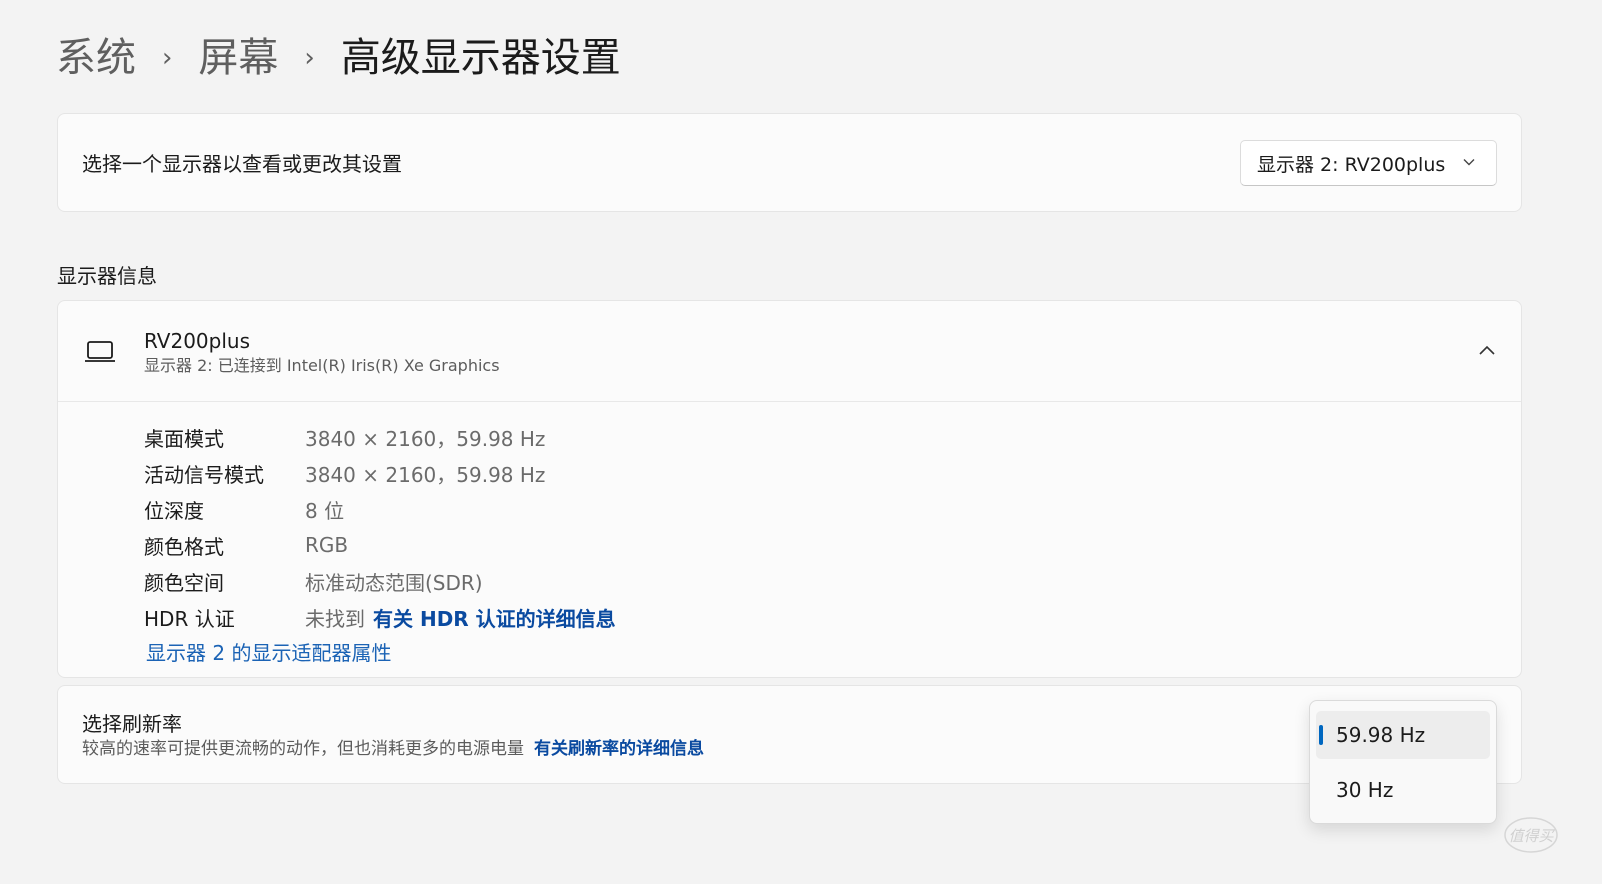 The image size is (1602, 884). What do you see at coordinates (394, 582) in the screenshot?
I see `info-value: 标准动态范围(SDR)` at bounding box center [394, 582].